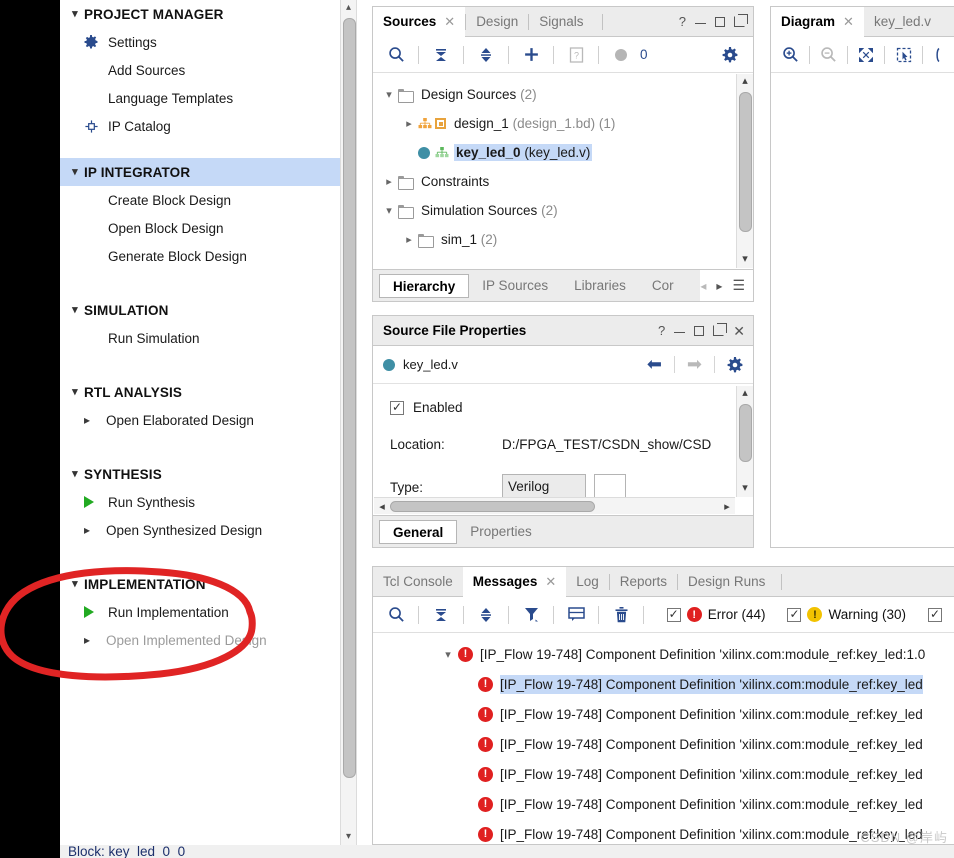 Image resolution: width=954 pixels, height=858 pixels. Describe the element at coordinates (200, 228) in the screenshot. I see `sidebar-item-open-block-design: Open Block Design` at that location.